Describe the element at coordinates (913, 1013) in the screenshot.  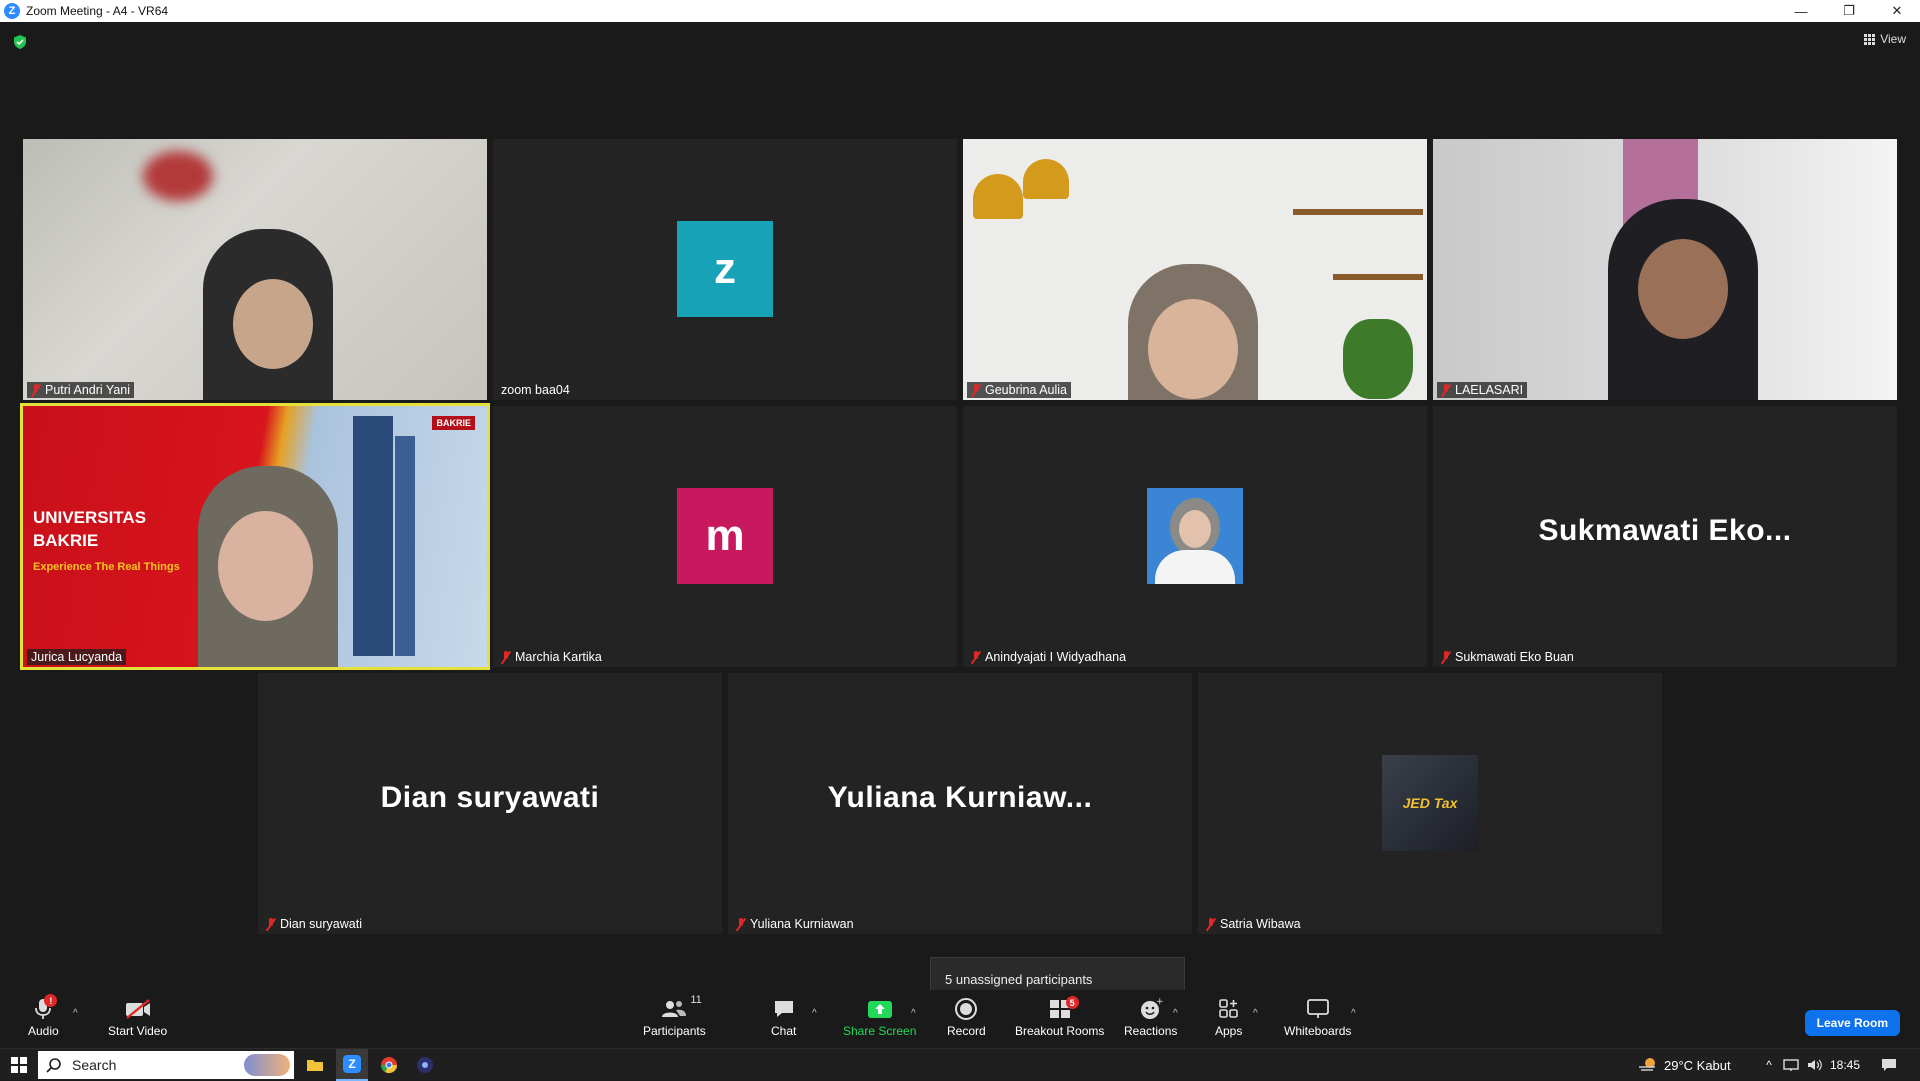
I see `share-options-caret: ^` at that location.